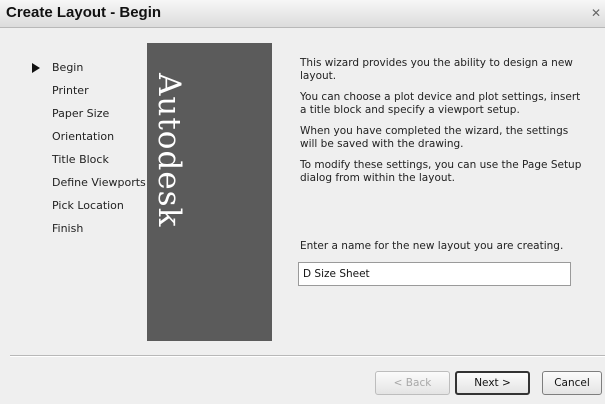 The image size is (605, 404). Describe the element at coordinates (91, 95) in the screenshot. I see `step-printer: Printer` at that location.